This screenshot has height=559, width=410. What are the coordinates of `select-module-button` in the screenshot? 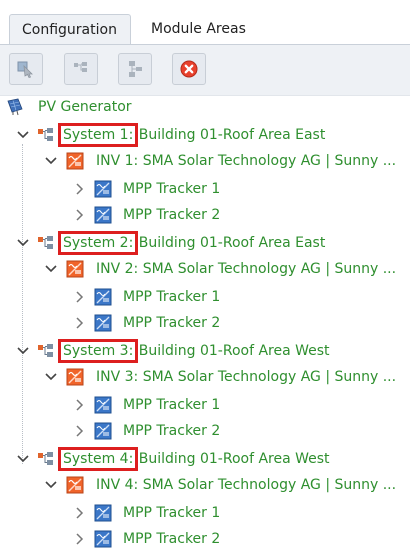 It's located at (26, 69).